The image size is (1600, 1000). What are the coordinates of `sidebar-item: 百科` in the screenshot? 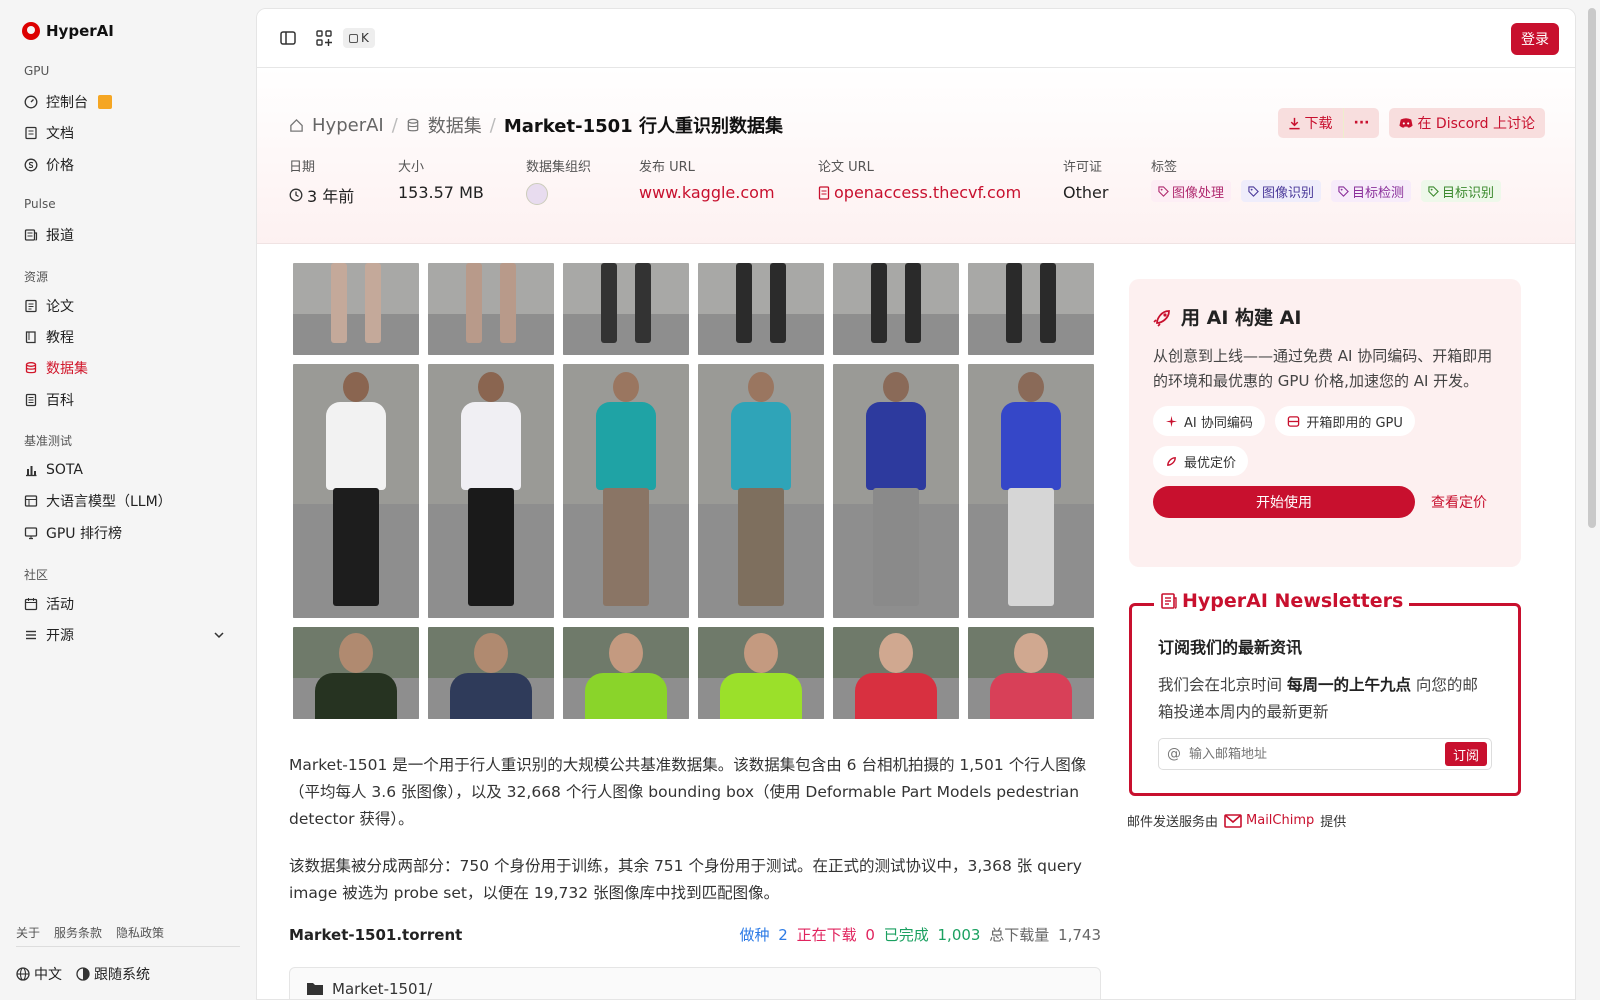 It's located at (128, 400).